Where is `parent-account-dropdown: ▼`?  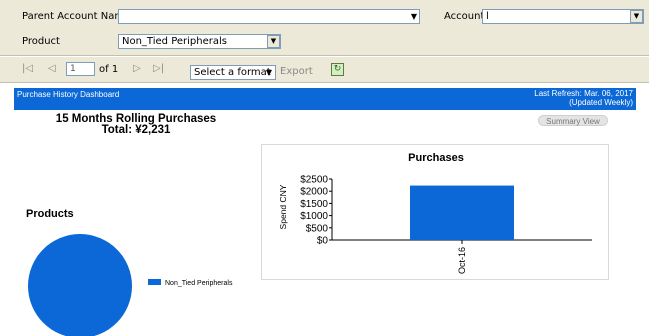 parent-account-dropdown: ▼ is located at coordinates (269, 16).